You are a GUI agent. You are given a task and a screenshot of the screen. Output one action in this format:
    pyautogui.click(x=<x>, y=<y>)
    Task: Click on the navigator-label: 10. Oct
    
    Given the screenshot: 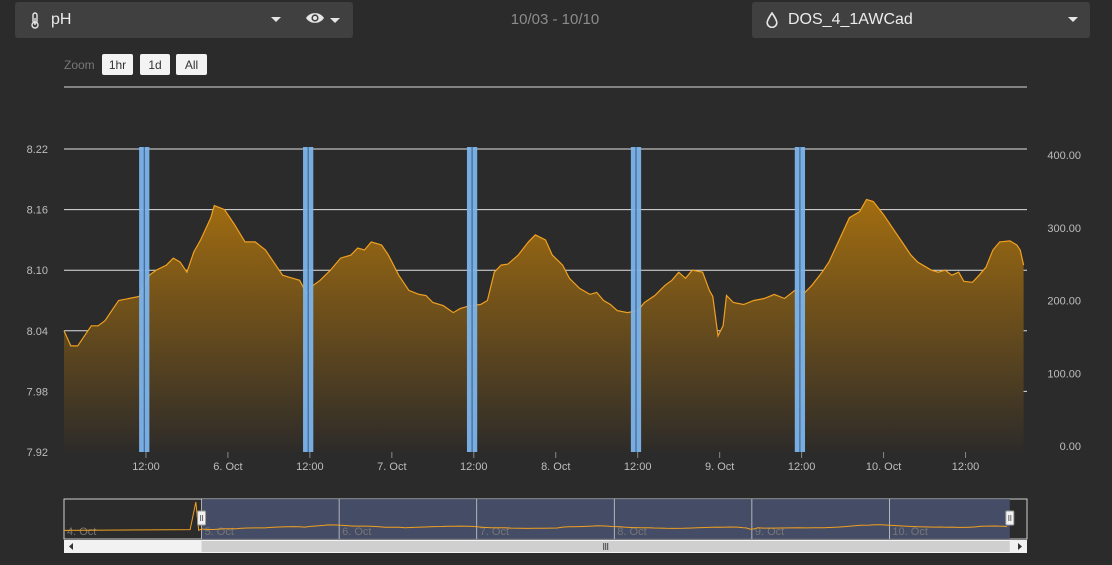 What is the action you would take?
    pyautogui.click(x=909, y=532)
    